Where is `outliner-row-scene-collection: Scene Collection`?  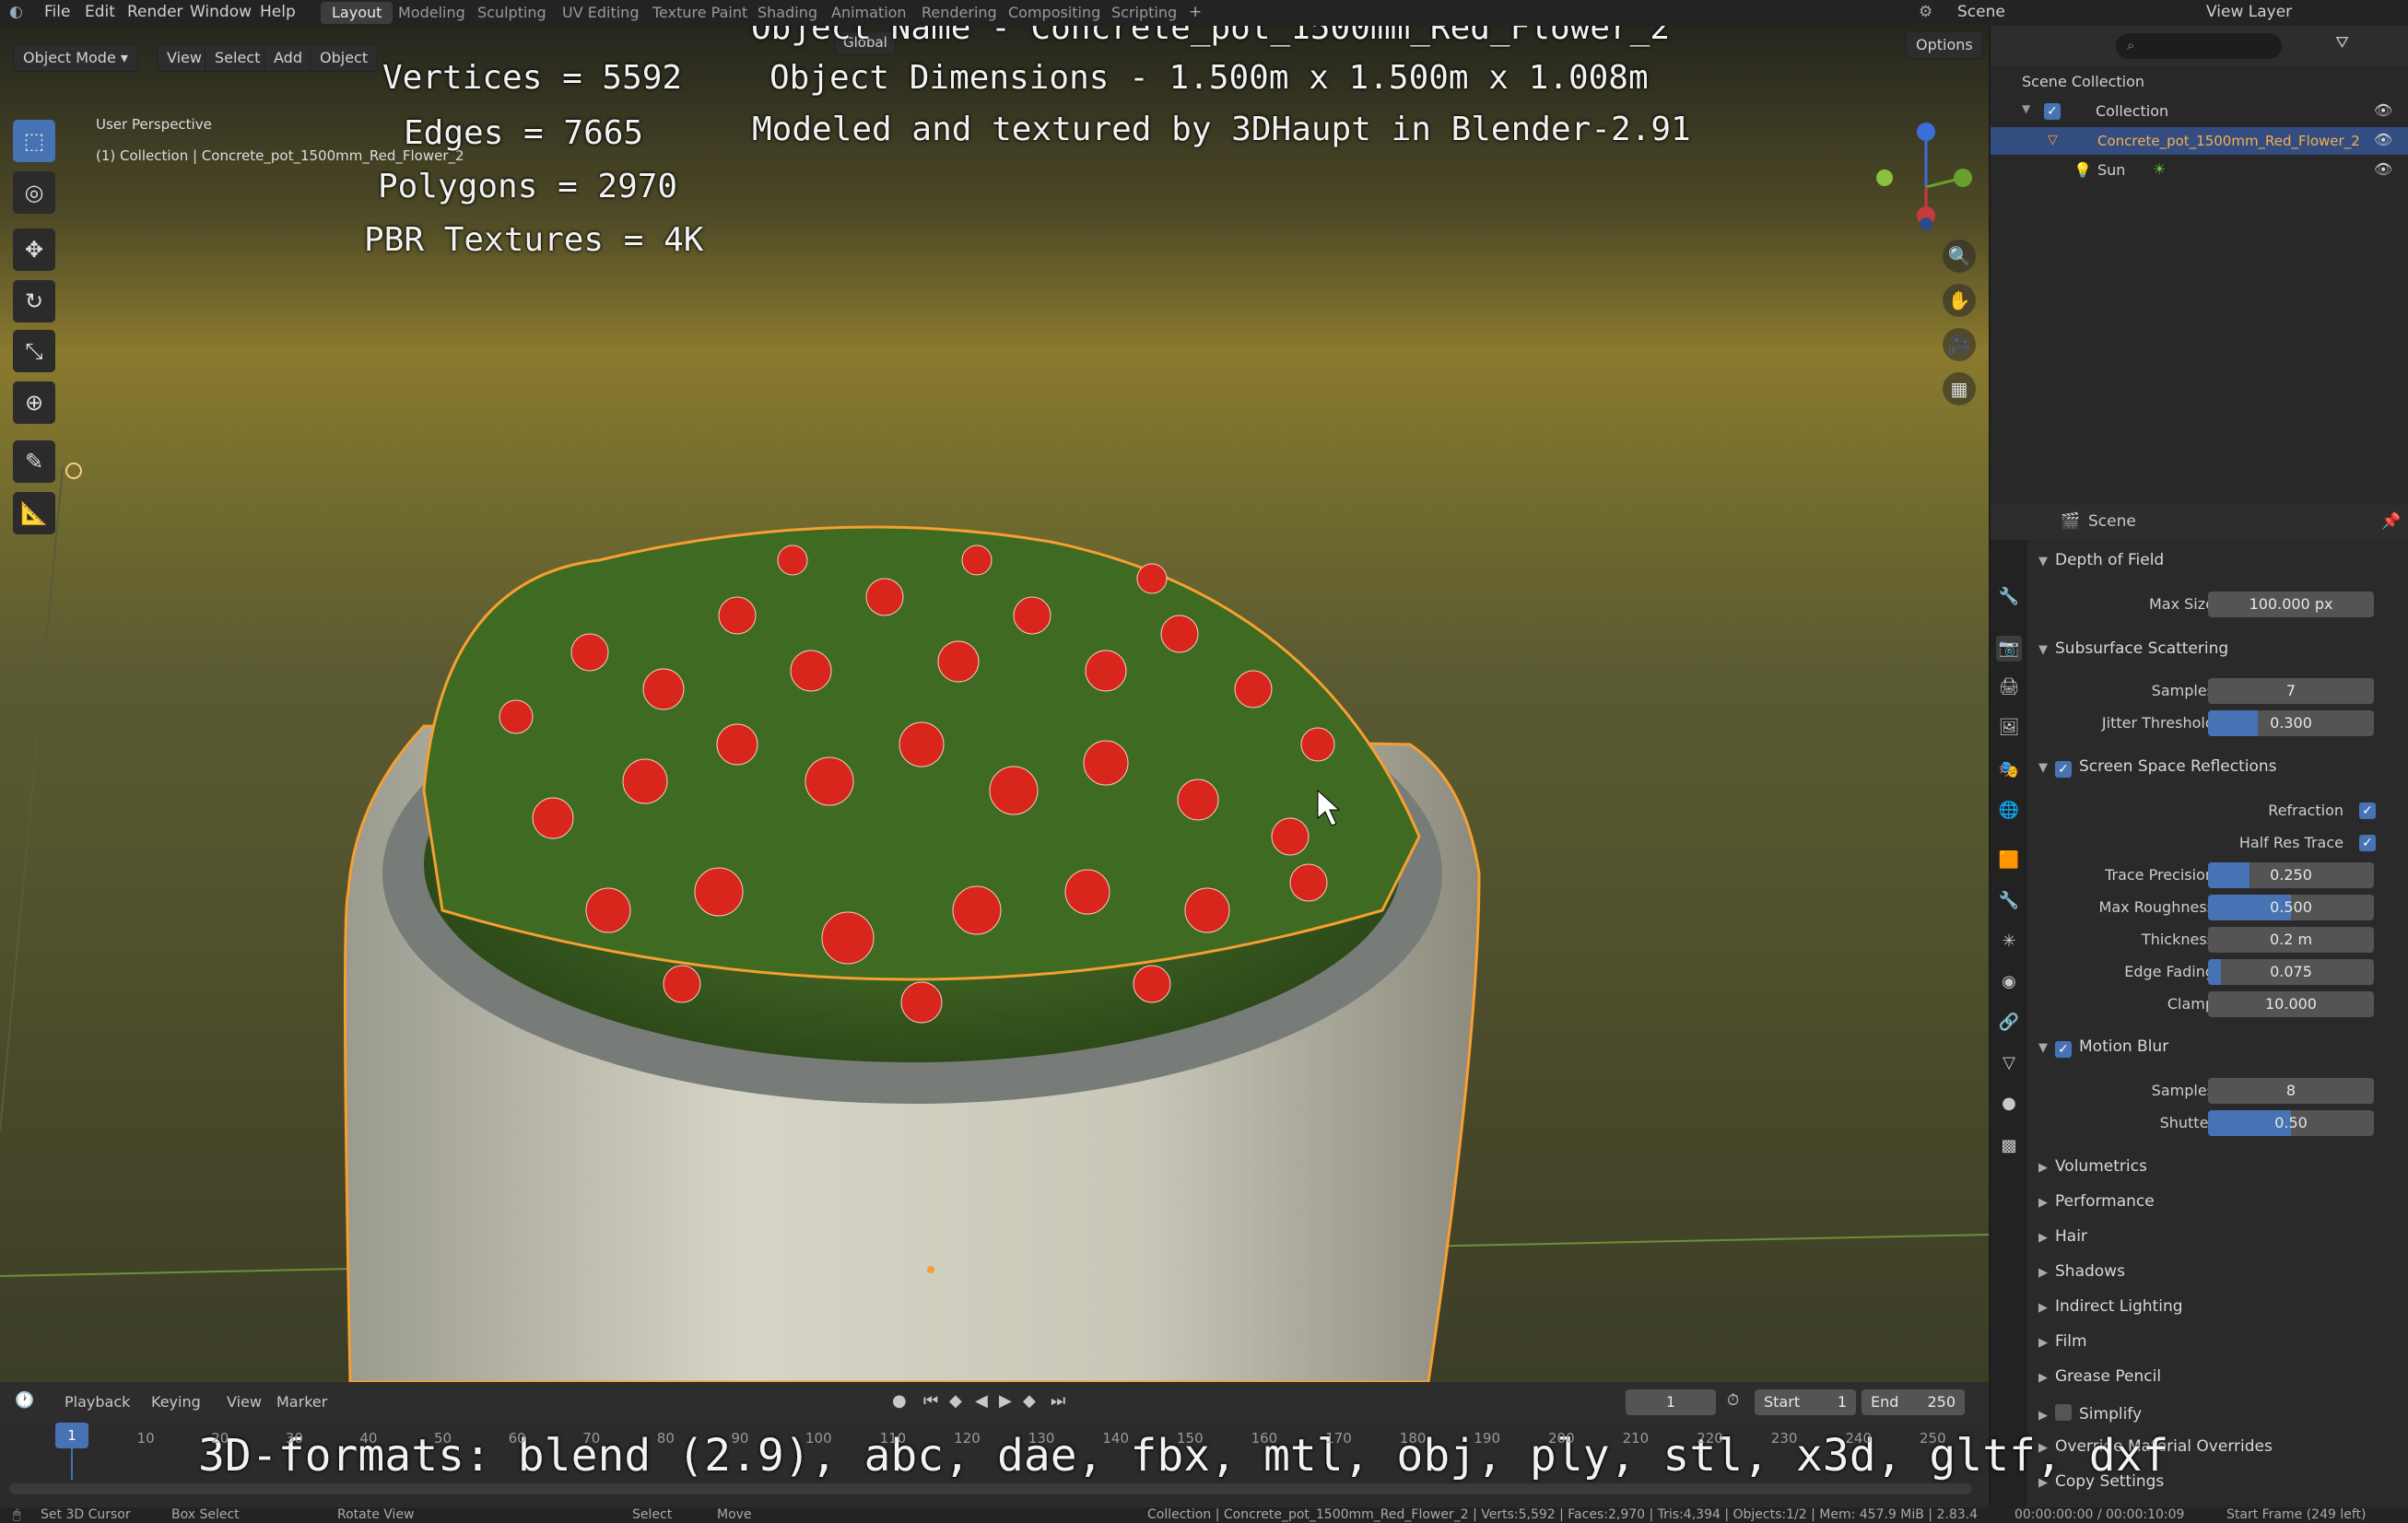 outliner-row-scene-collection: Scene Collection is located at coordinates (2199, 82).